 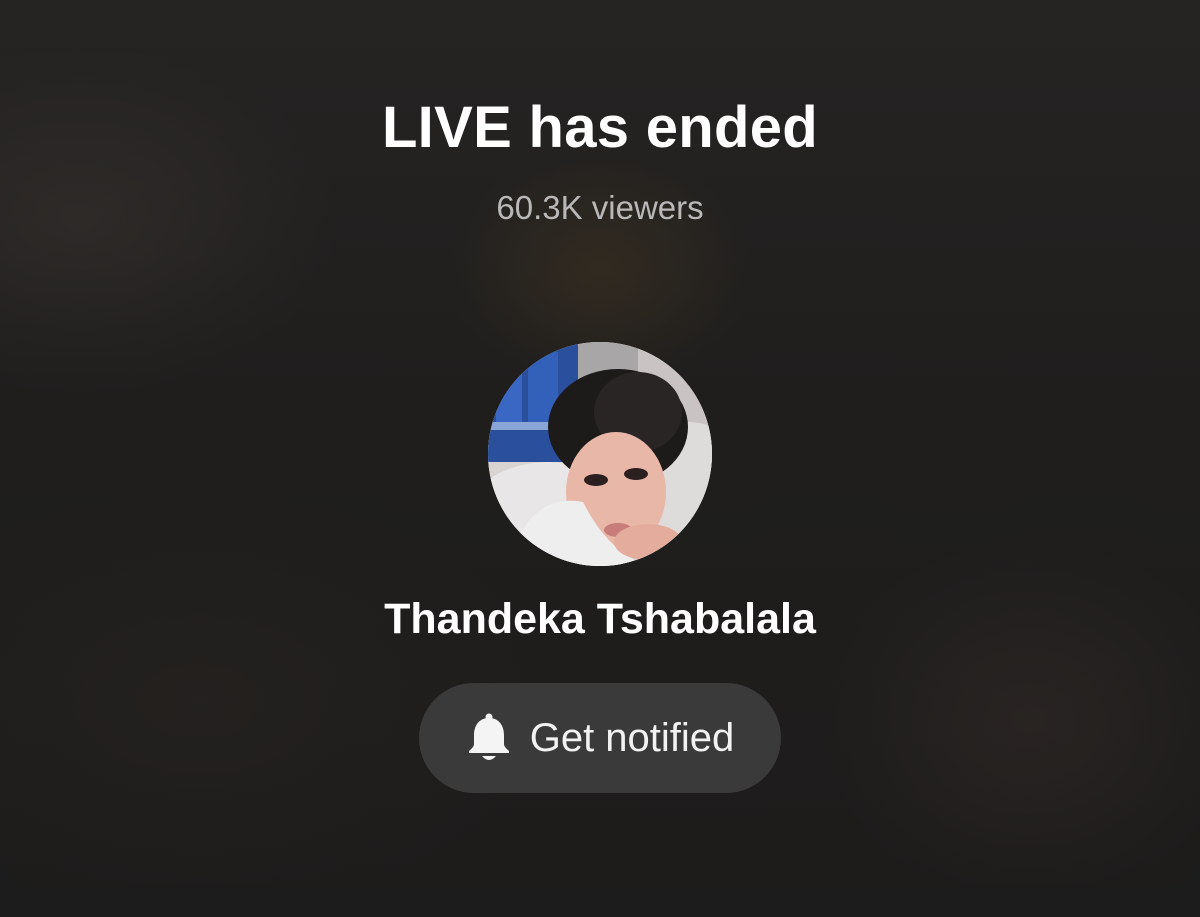 What do you see at coordinates (600, 207) in the screenshot?
I see `viewer-count: 60.3K viewers` at bounding box center [600, 207].